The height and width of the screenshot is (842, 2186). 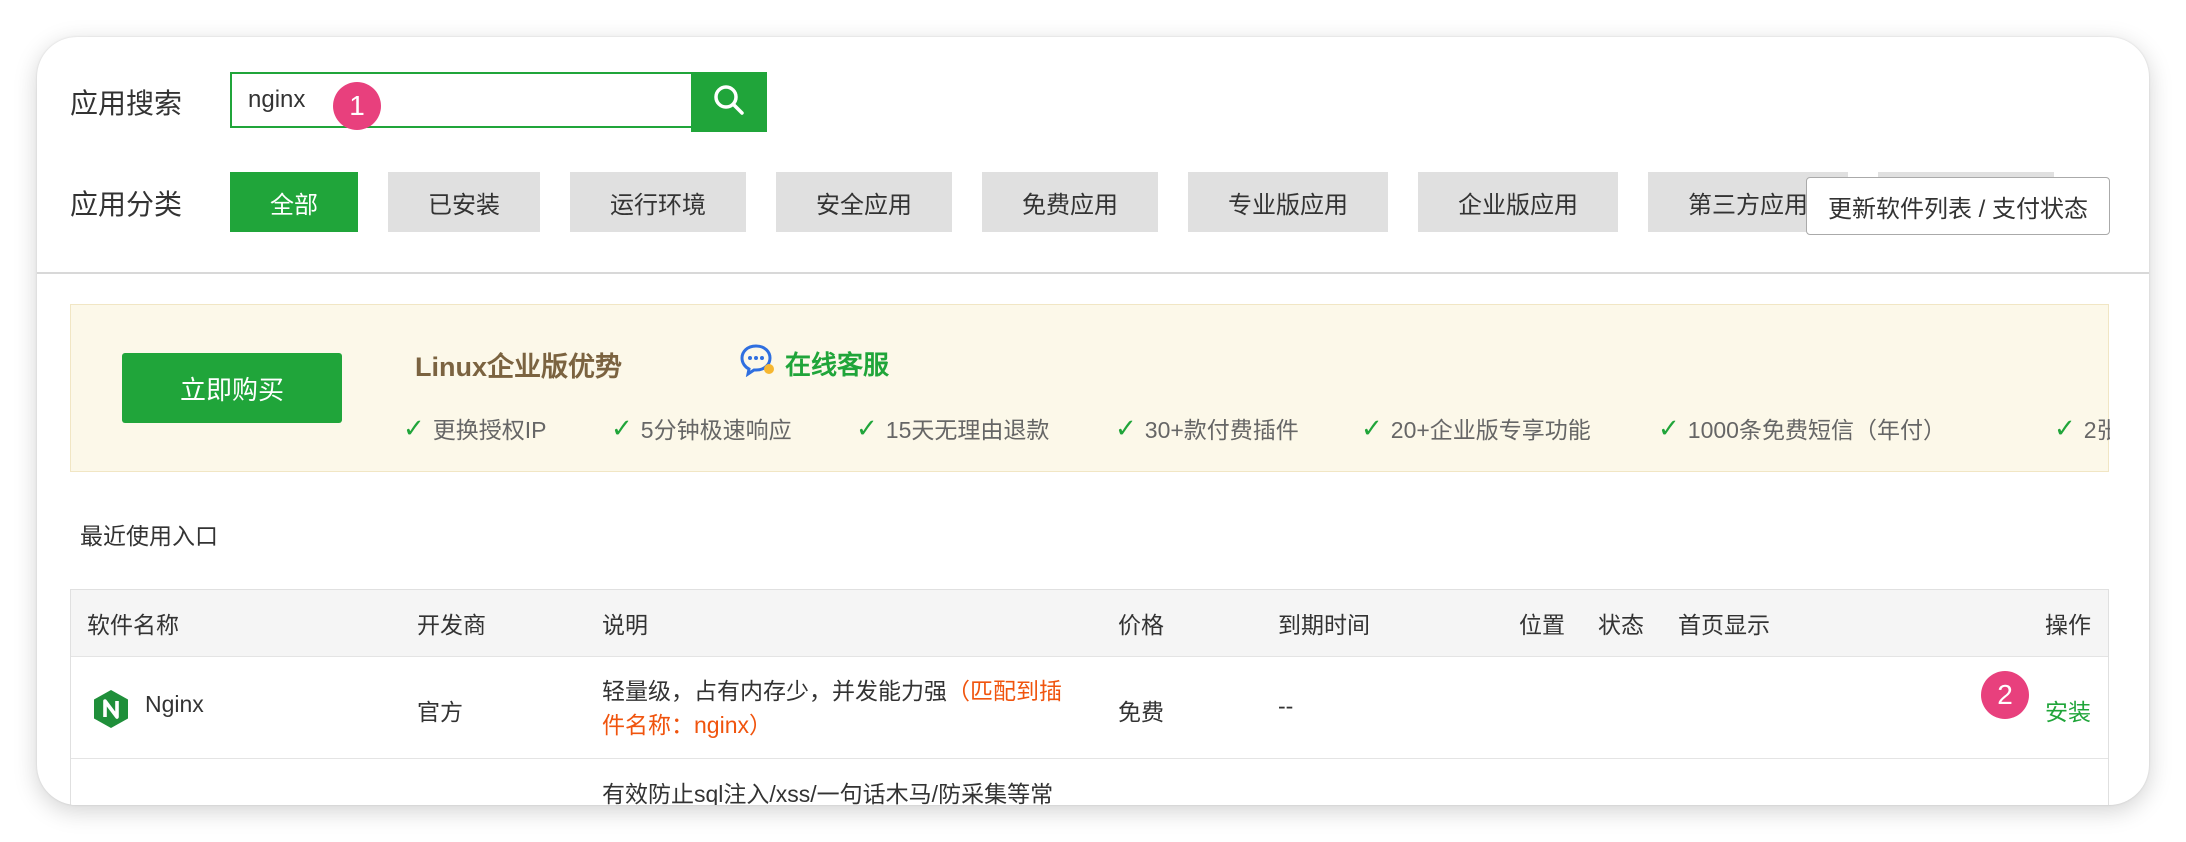 I want to click on match-note: 件名称：nginx）, so click(x=687, y=725).